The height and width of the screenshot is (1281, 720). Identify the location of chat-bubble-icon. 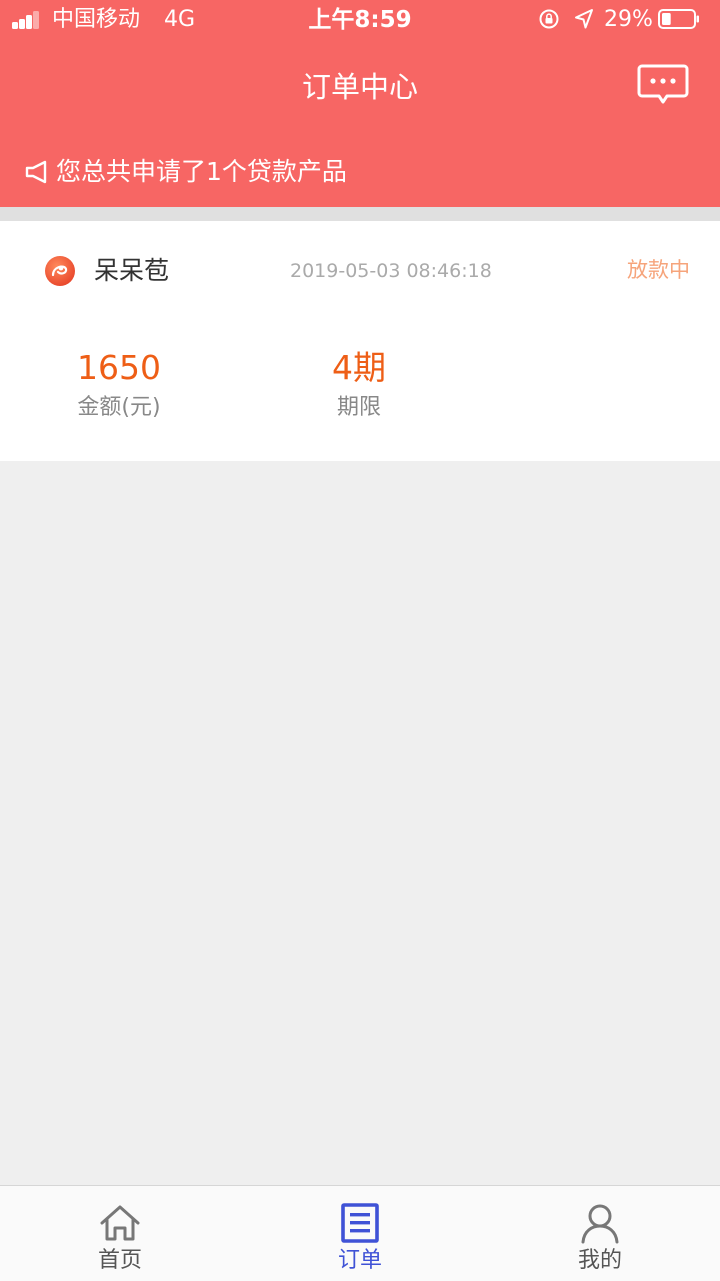
(663, 84).